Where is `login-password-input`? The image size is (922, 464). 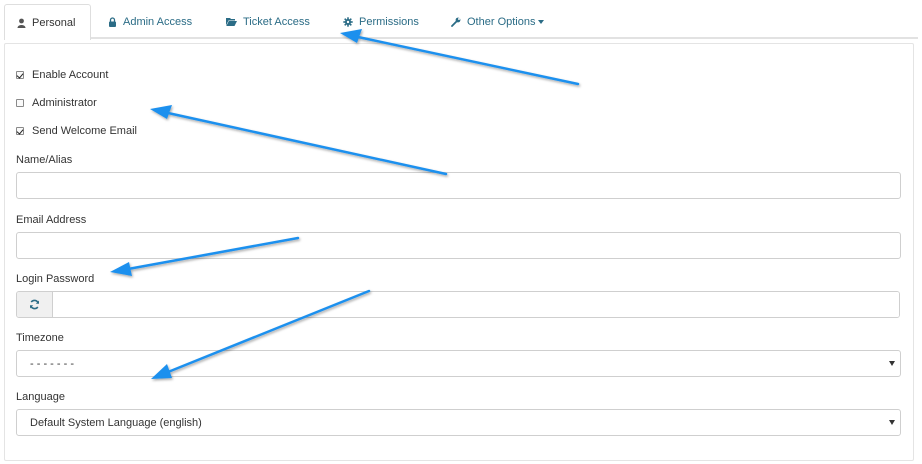 login-password-input is located at coordinates (476, 304).